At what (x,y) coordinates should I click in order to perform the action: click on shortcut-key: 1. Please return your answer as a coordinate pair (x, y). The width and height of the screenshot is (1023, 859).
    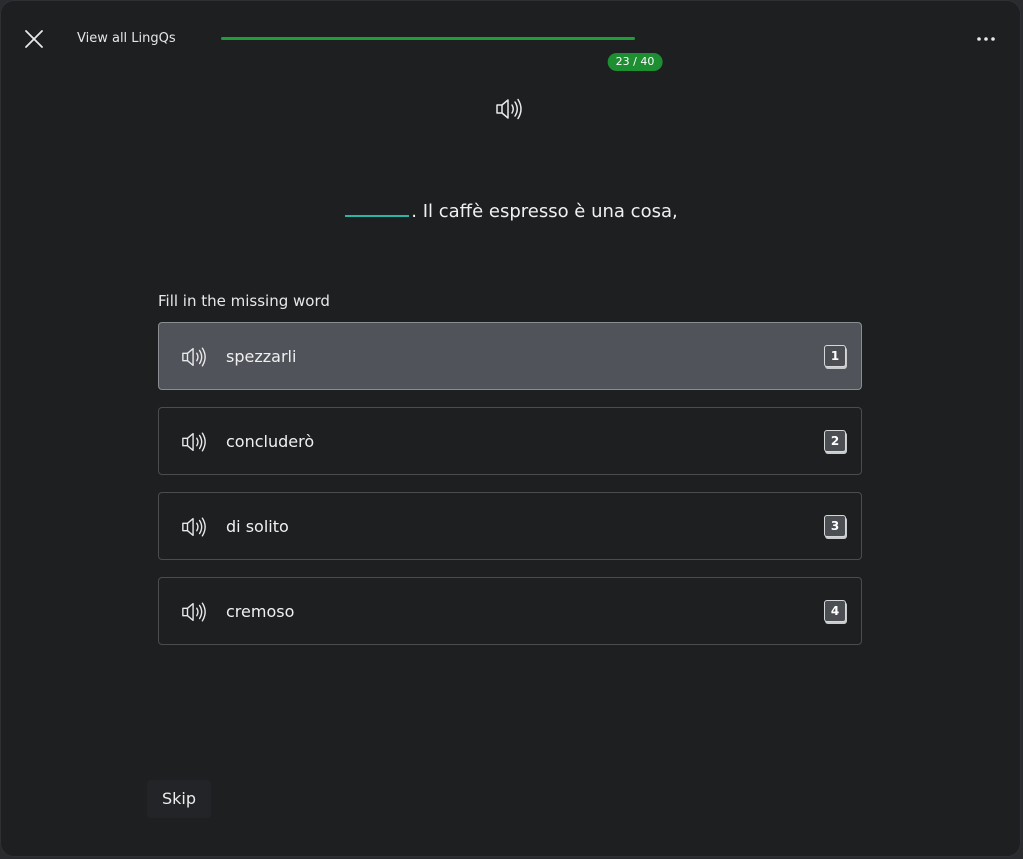
    Looking at the image, I should click on (835, 356).